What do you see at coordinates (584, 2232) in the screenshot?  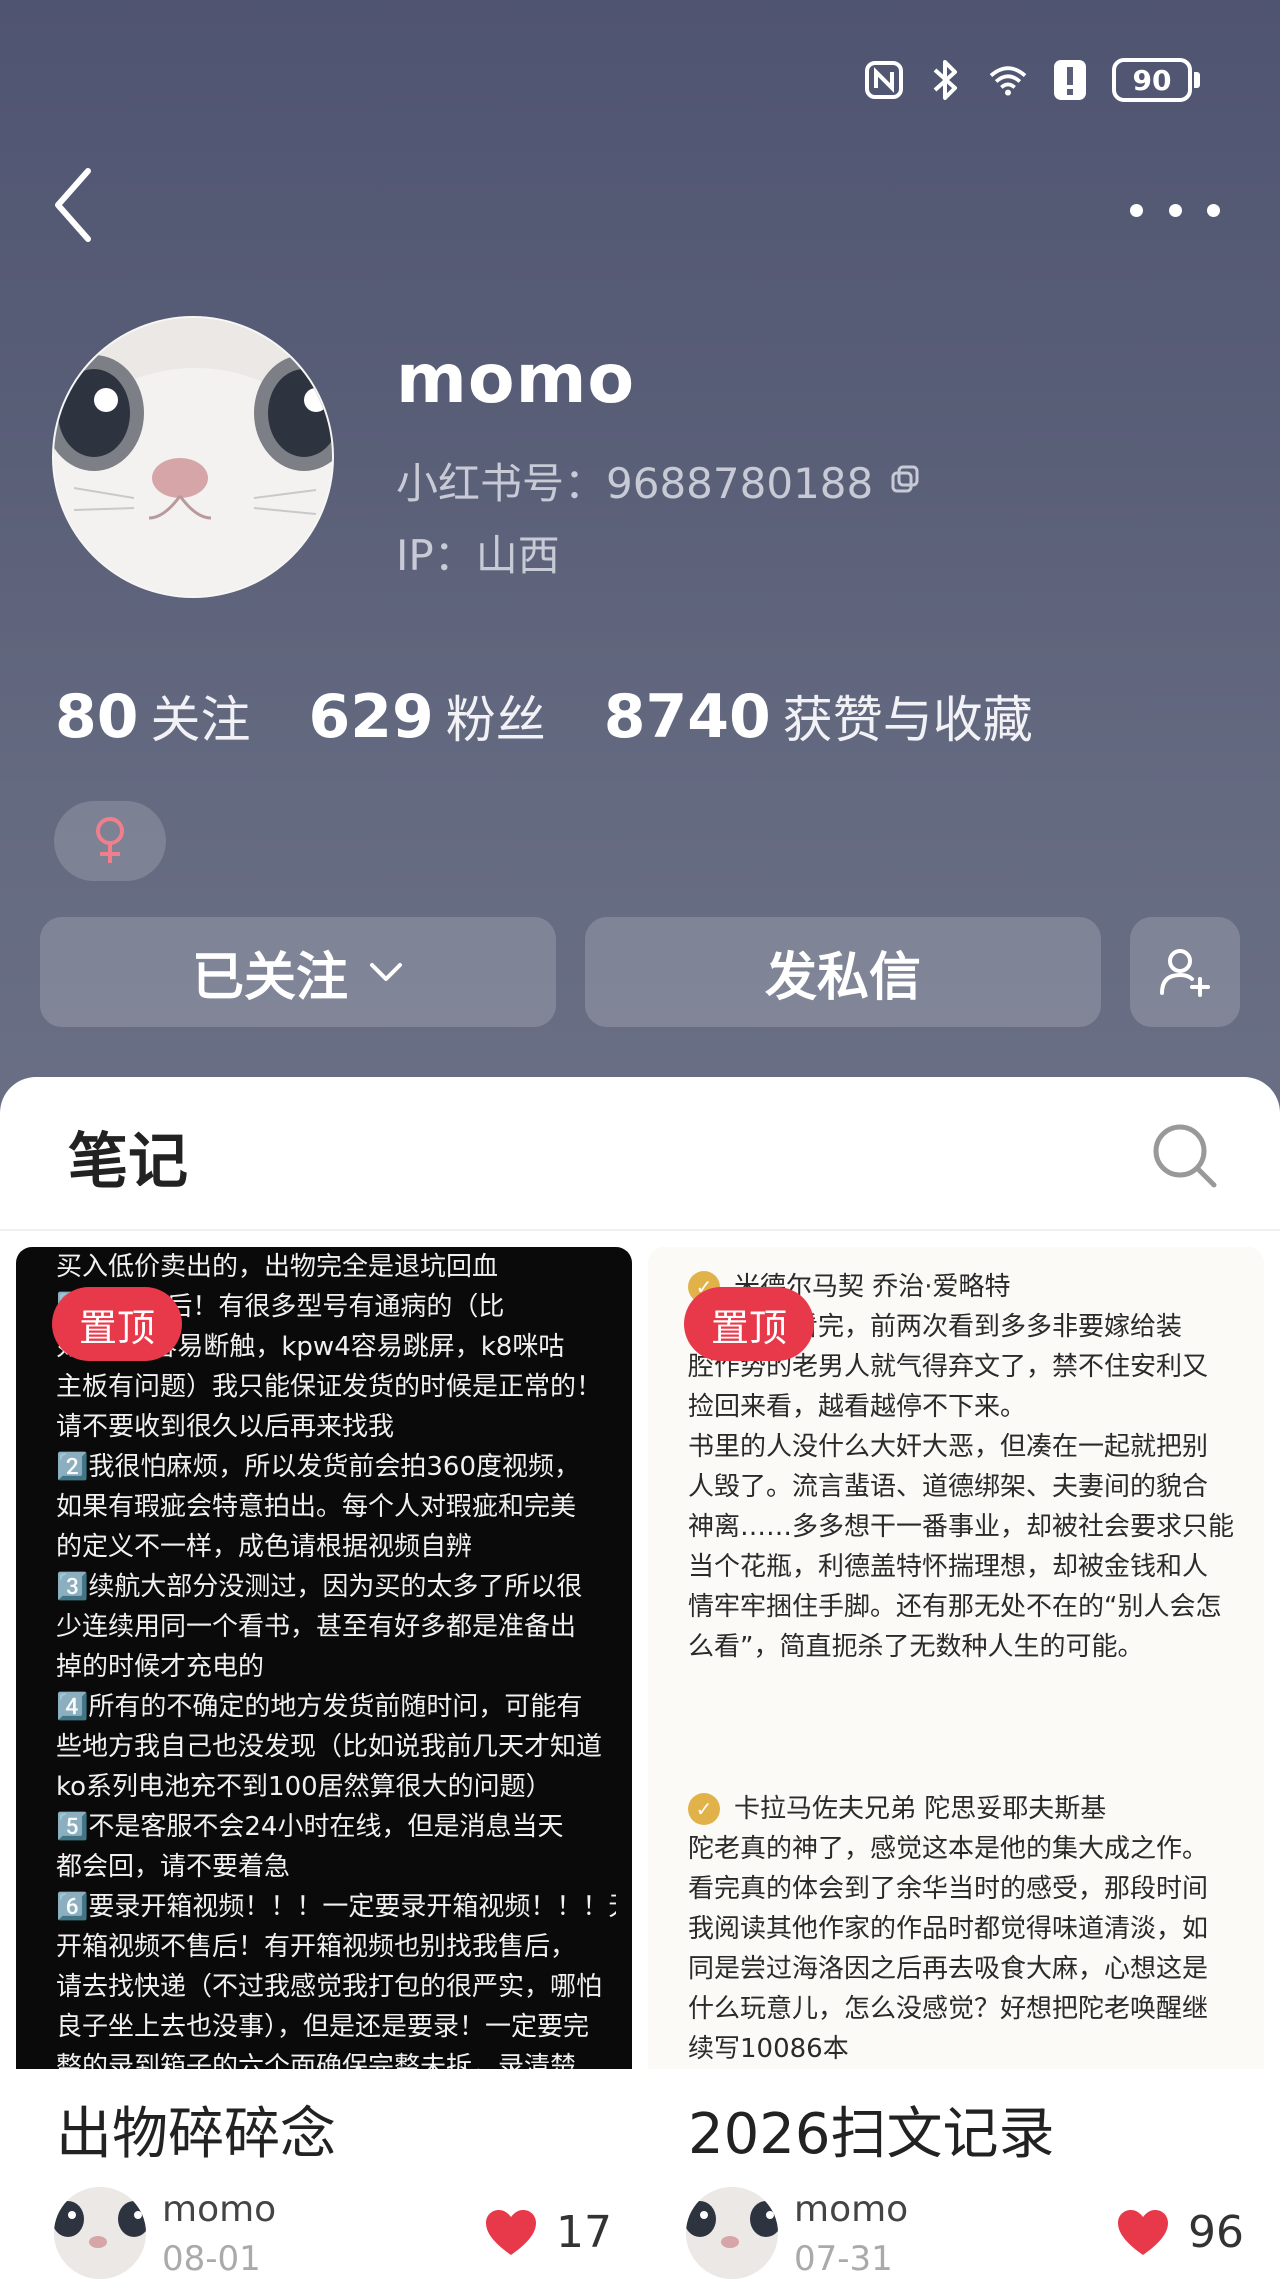 I see `like-count: 17` at bounding box center [584, 2232].